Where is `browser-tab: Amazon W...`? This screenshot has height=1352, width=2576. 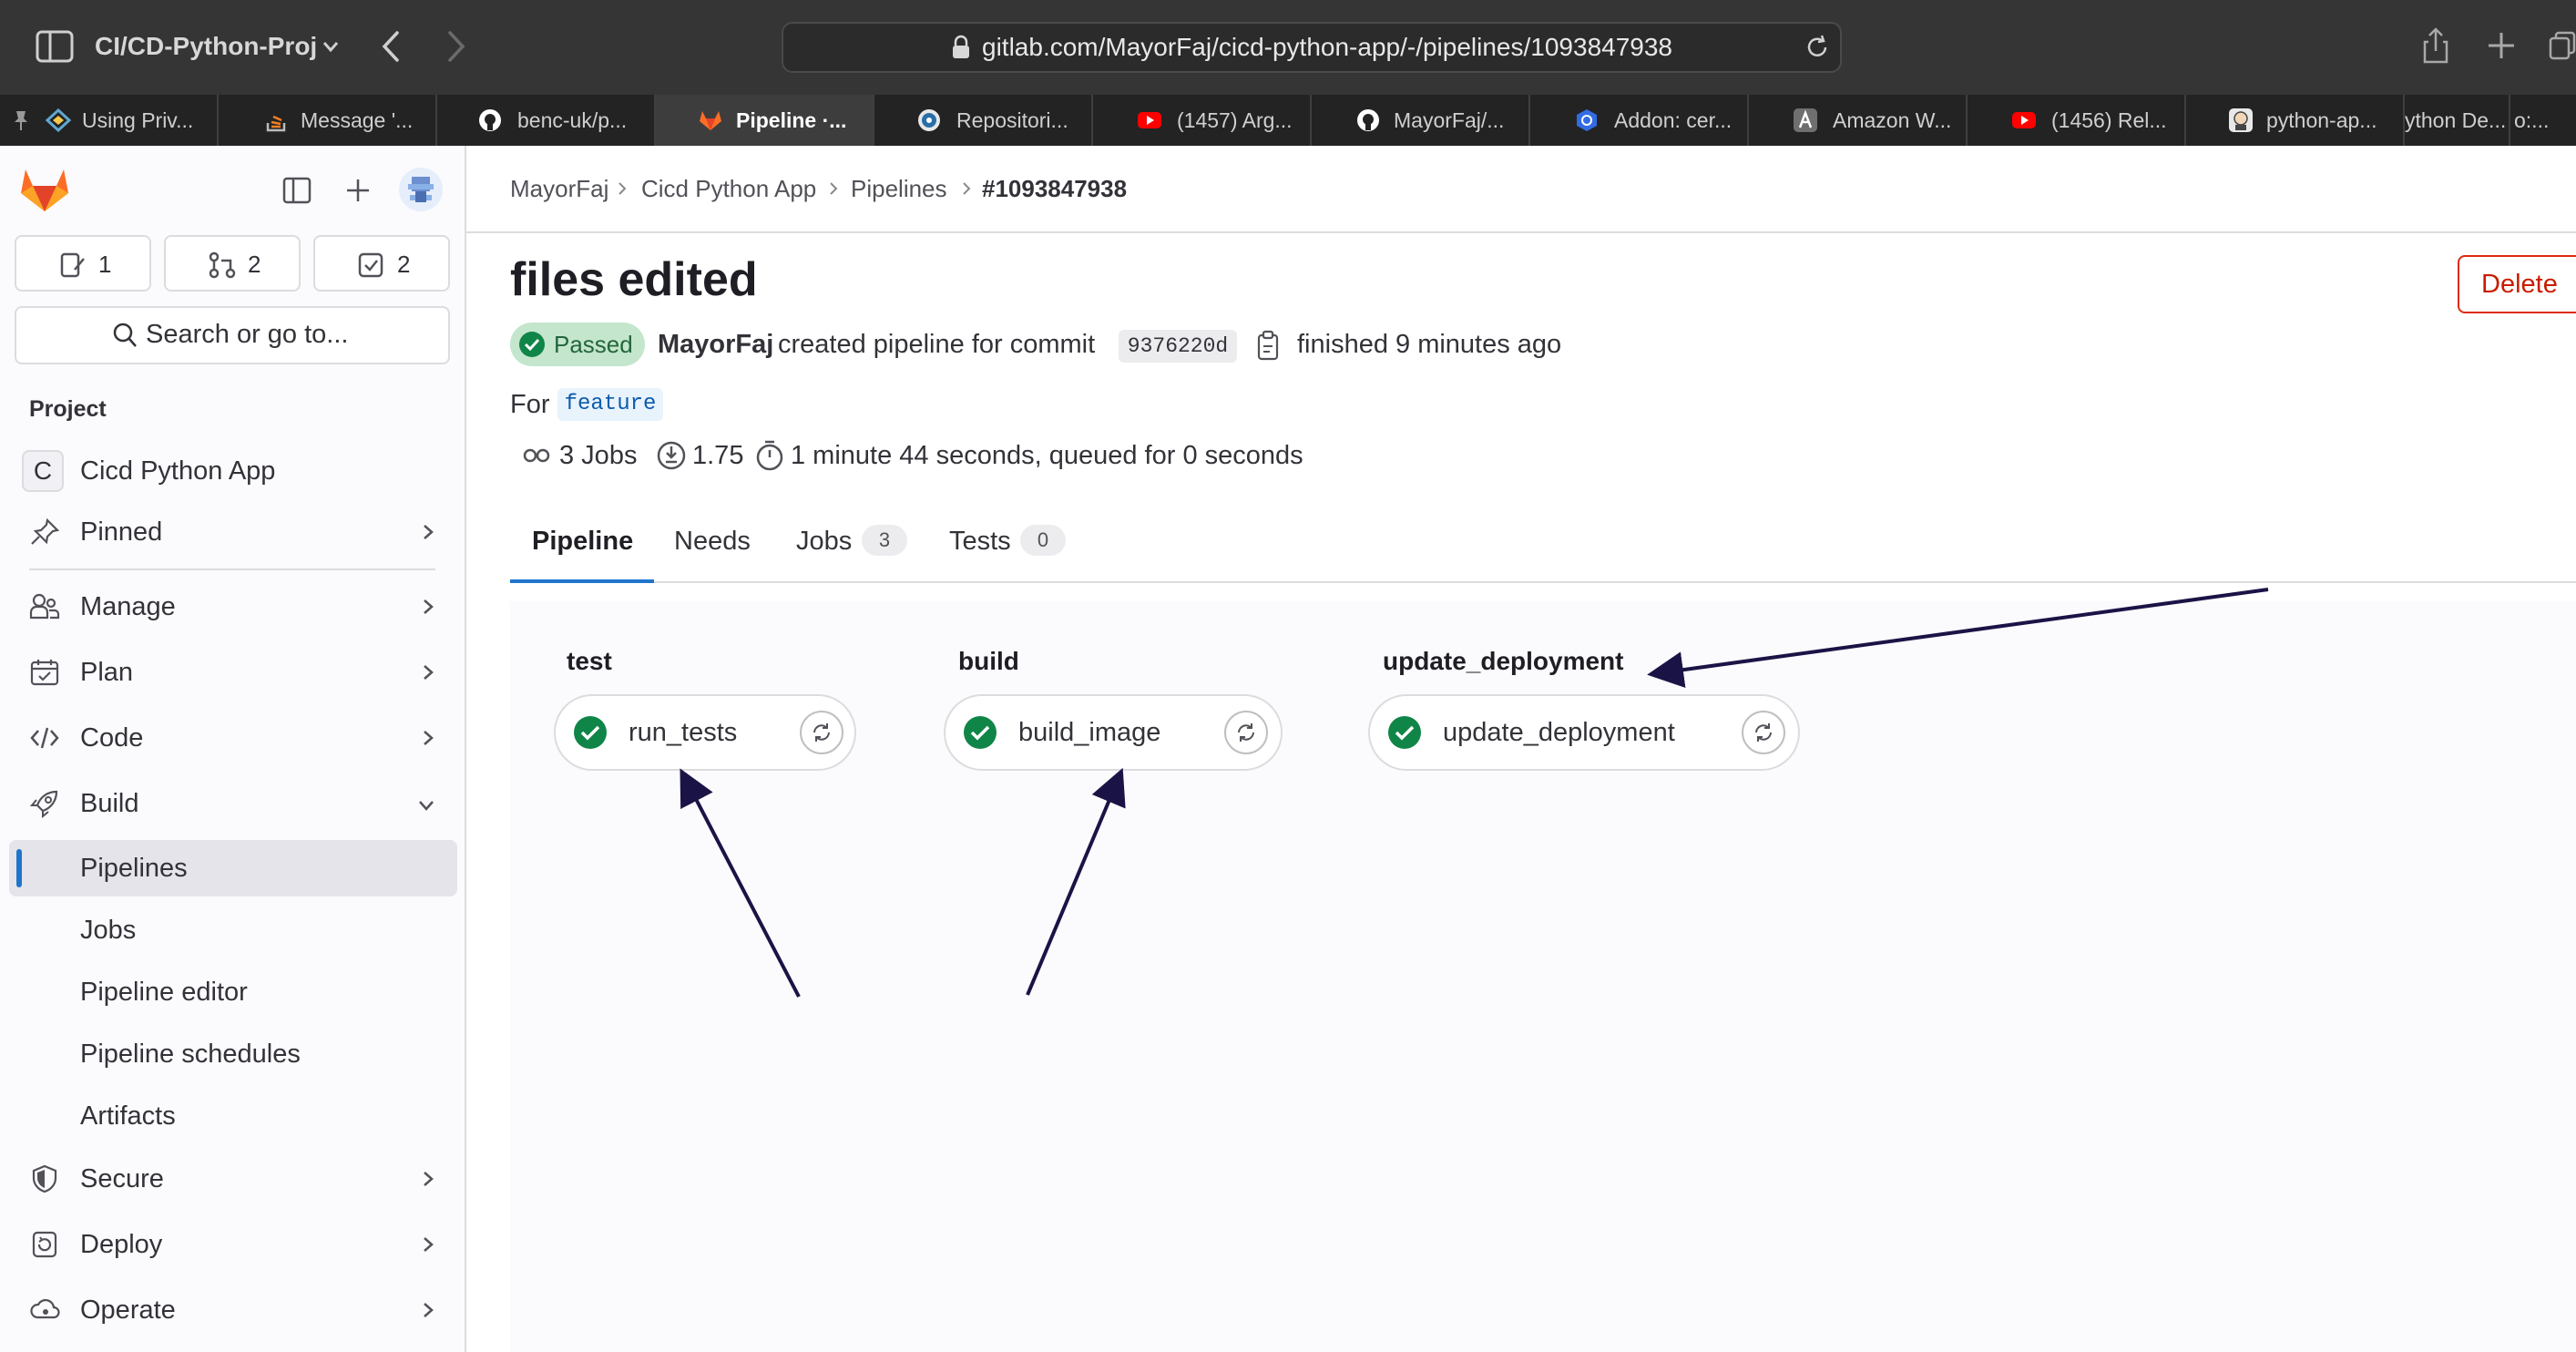
browser-tab: Amazon W... is located at coordinates (1859, 120).